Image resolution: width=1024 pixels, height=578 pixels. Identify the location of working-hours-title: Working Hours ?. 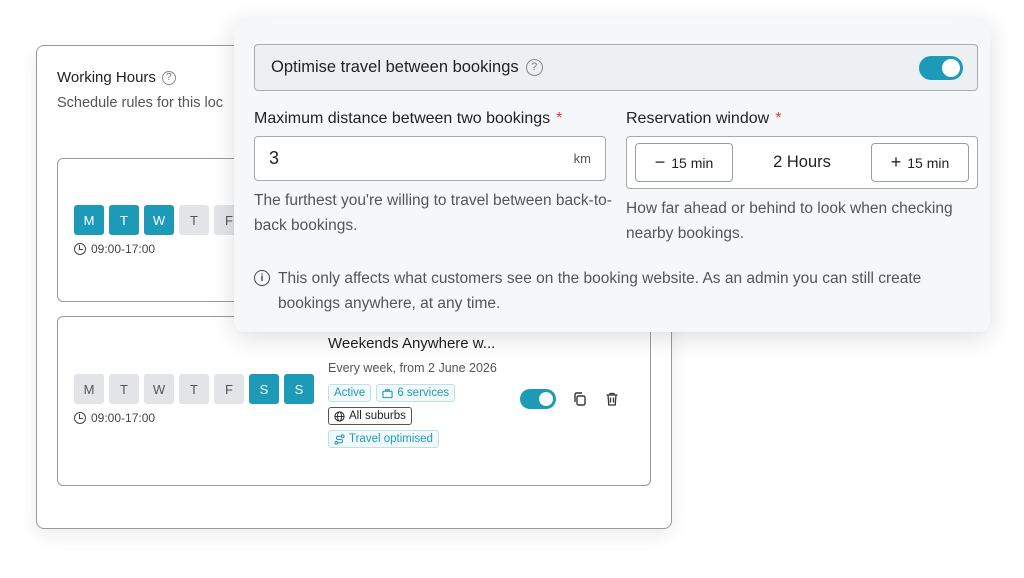
(116, 77).